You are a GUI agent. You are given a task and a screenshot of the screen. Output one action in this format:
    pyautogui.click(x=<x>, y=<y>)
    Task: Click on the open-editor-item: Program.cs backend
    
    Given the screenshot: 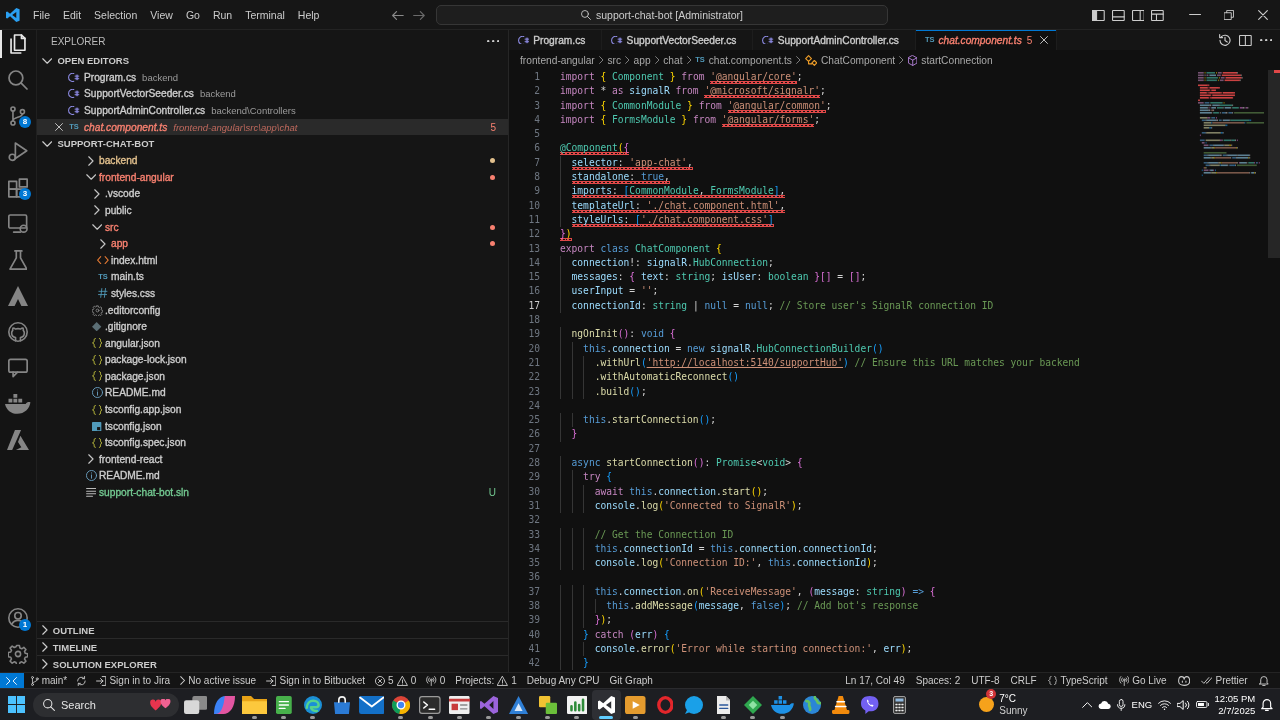 What is the action you would take?
    pyautogui.click(x=272, y=77)
    